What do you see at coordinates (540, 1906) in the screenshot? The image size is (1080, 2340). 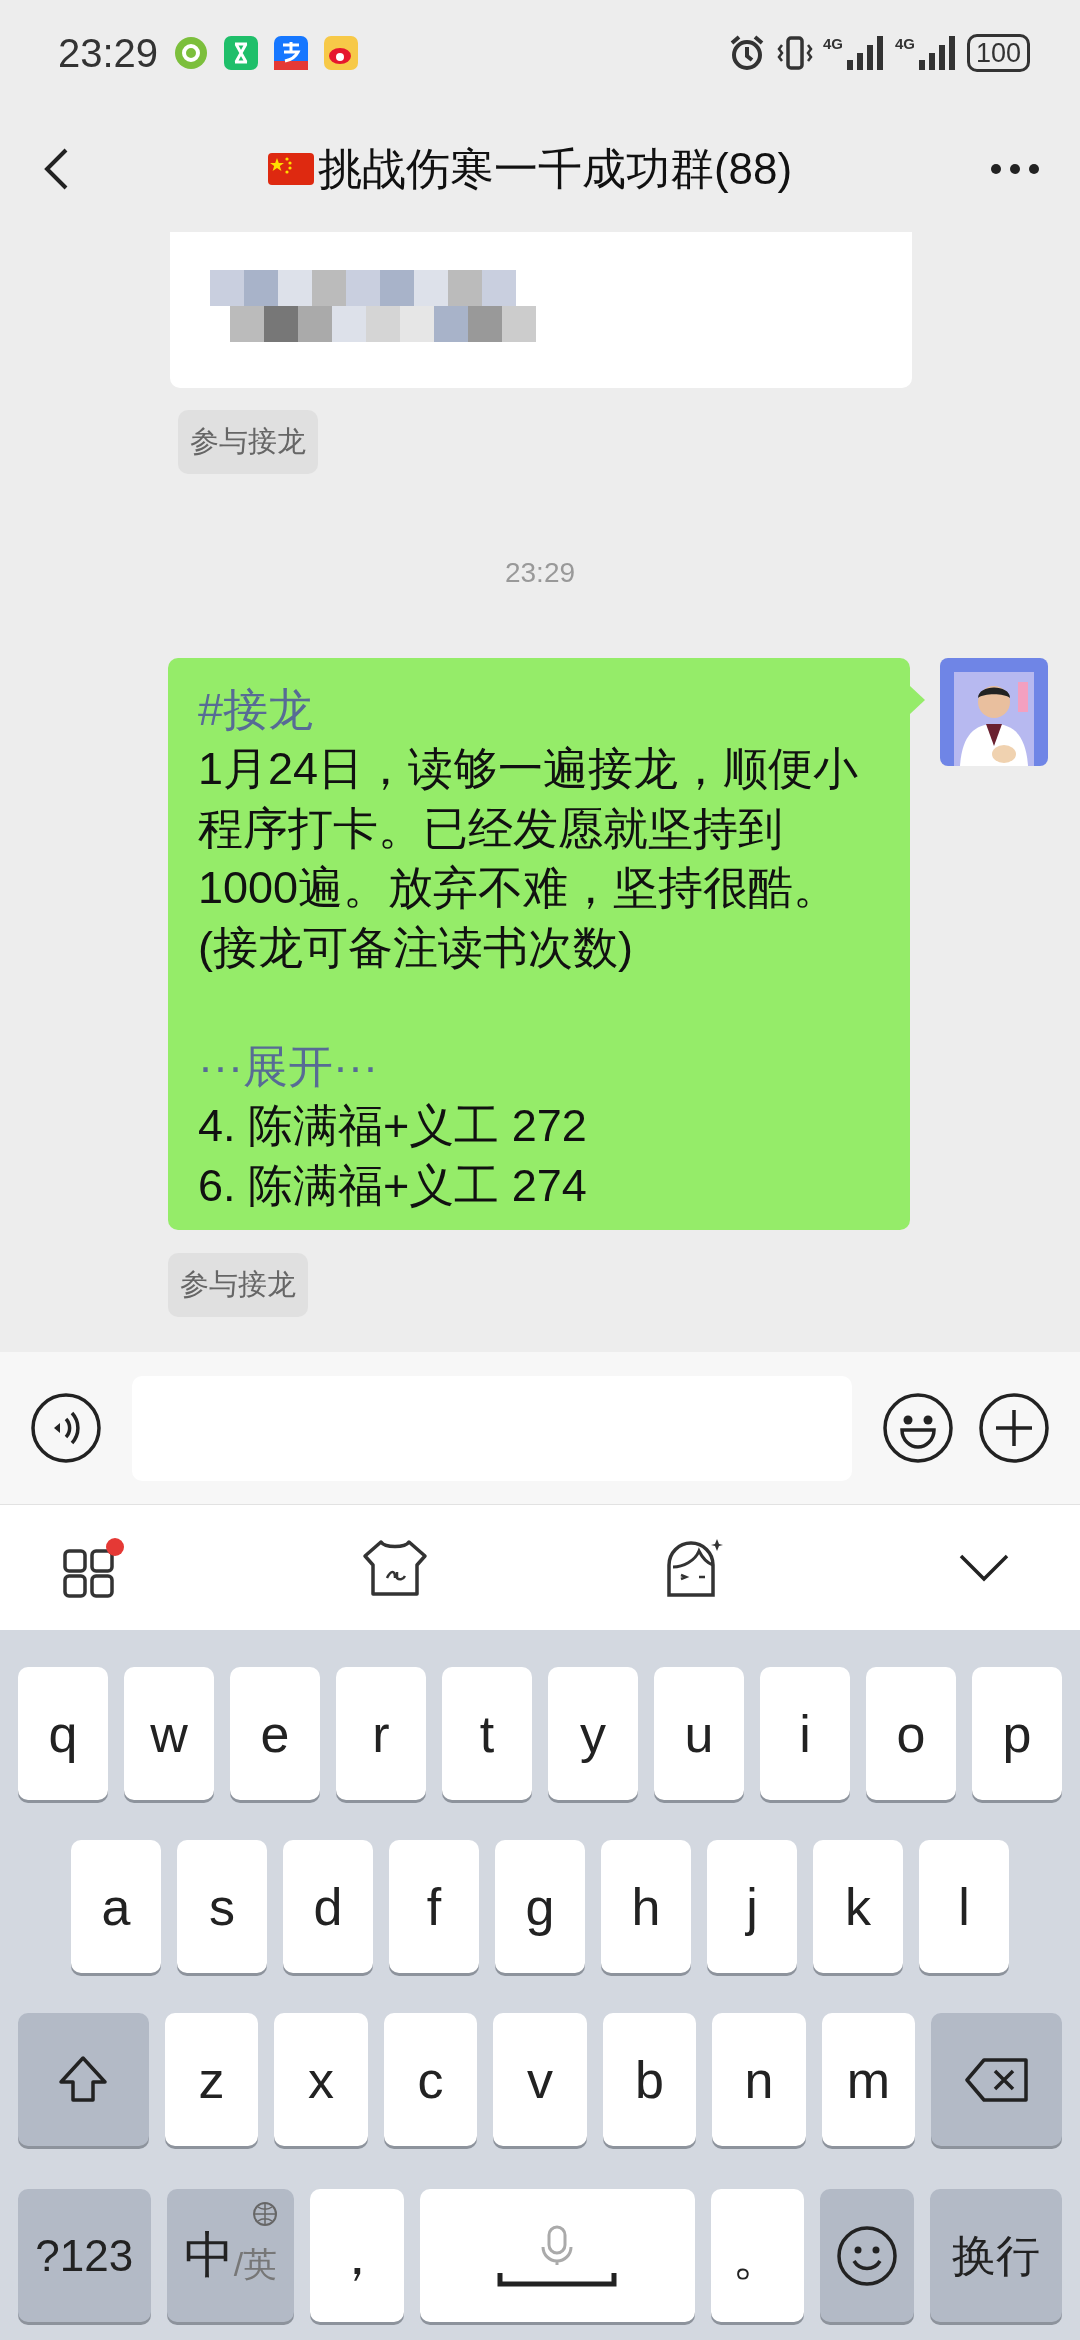 I see `letter-key: g` at bounding box center [540, 1906].